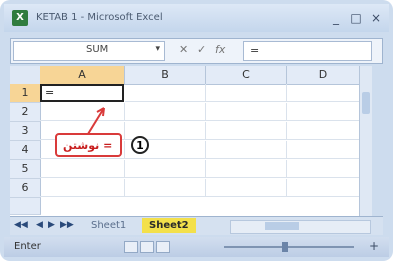  What do you see at coordinates (323, 131) in the screenshot?
I see `cell-d3` at bounding box center [323, 131].